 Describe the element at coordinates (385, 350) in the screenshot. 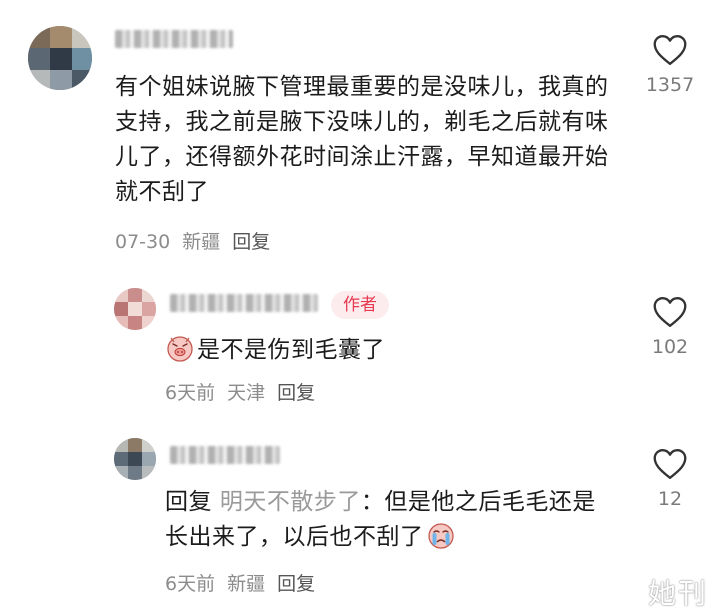

I see `comment-text: 是不是伤到毛囊了` at that location.